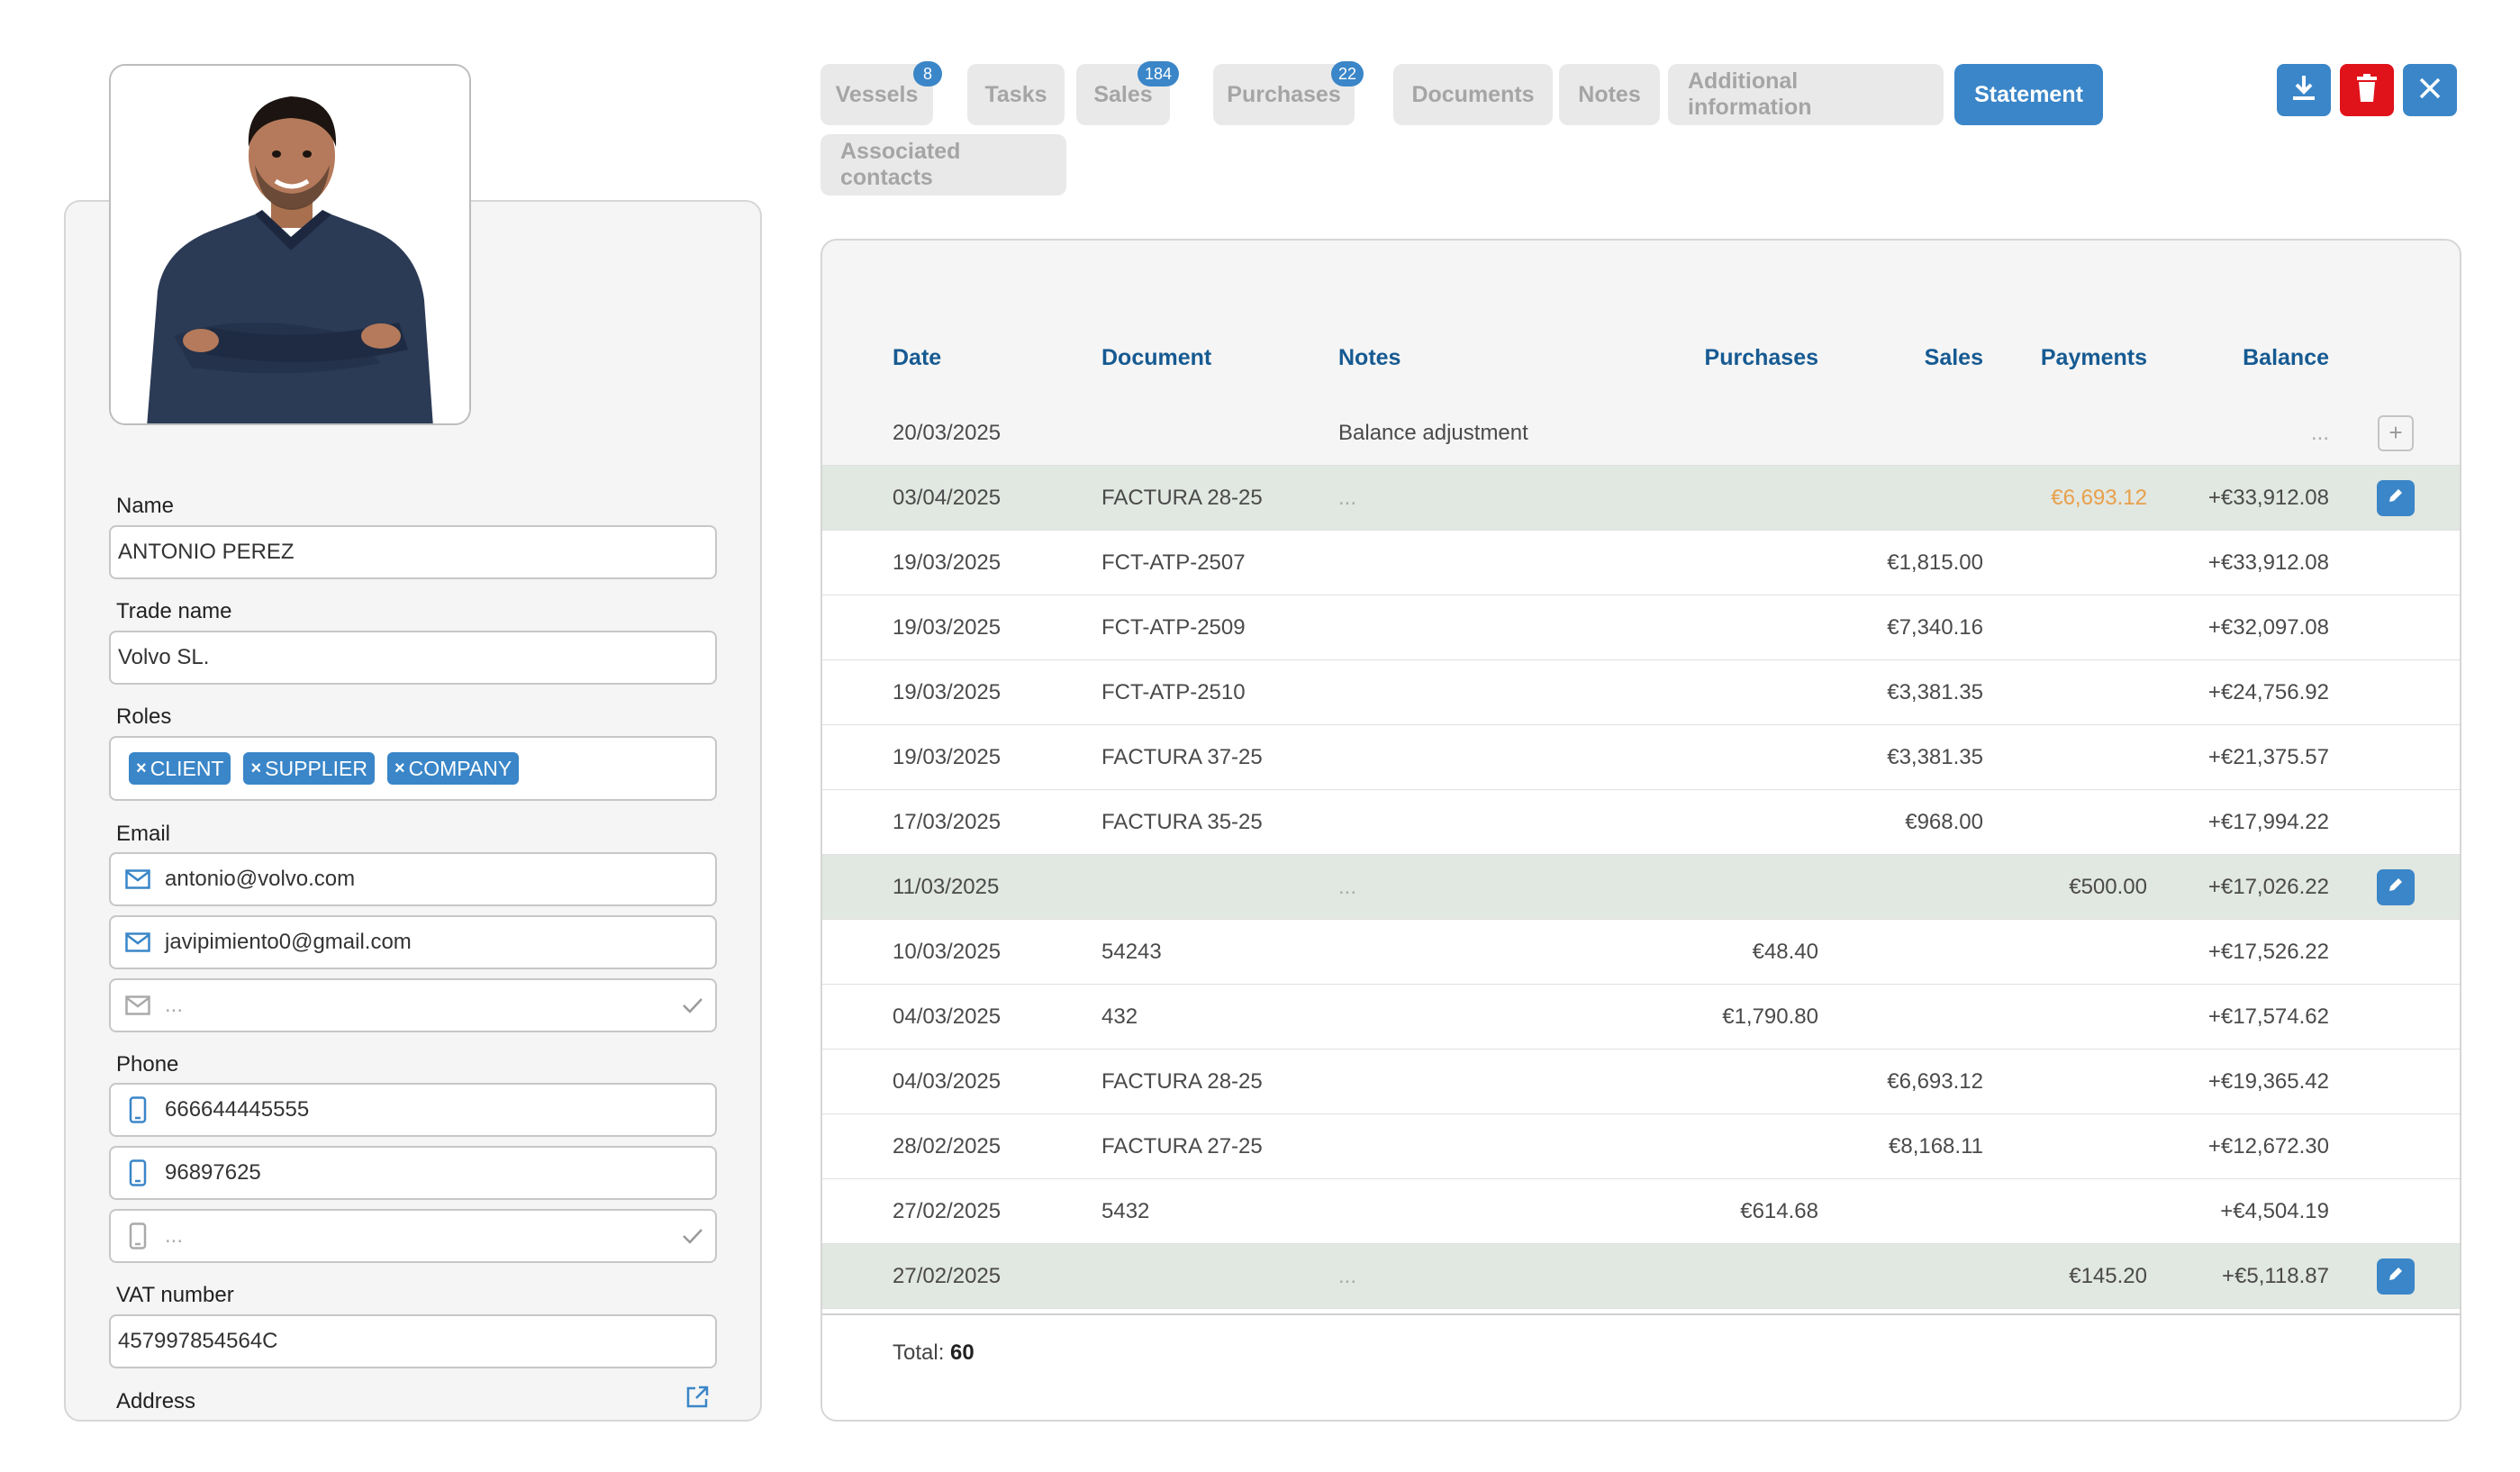  Describe the element at coordinates (2396, 432) in the screenshot. I see `add-adjustment-button: +` at that location.